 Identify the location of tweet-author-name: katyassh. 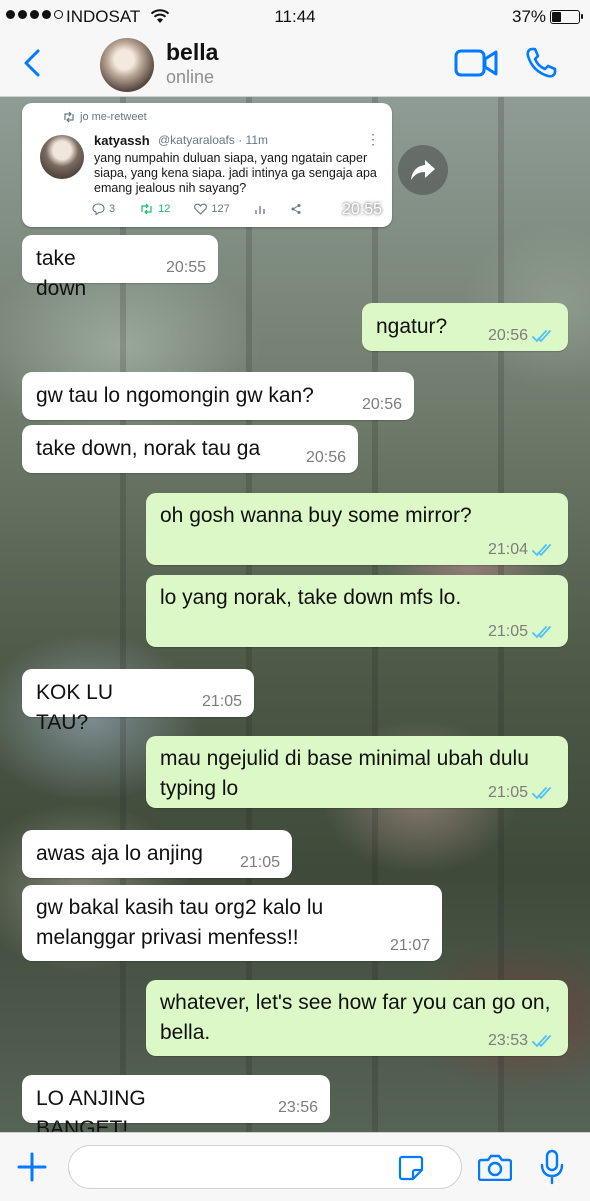
(122, 140).